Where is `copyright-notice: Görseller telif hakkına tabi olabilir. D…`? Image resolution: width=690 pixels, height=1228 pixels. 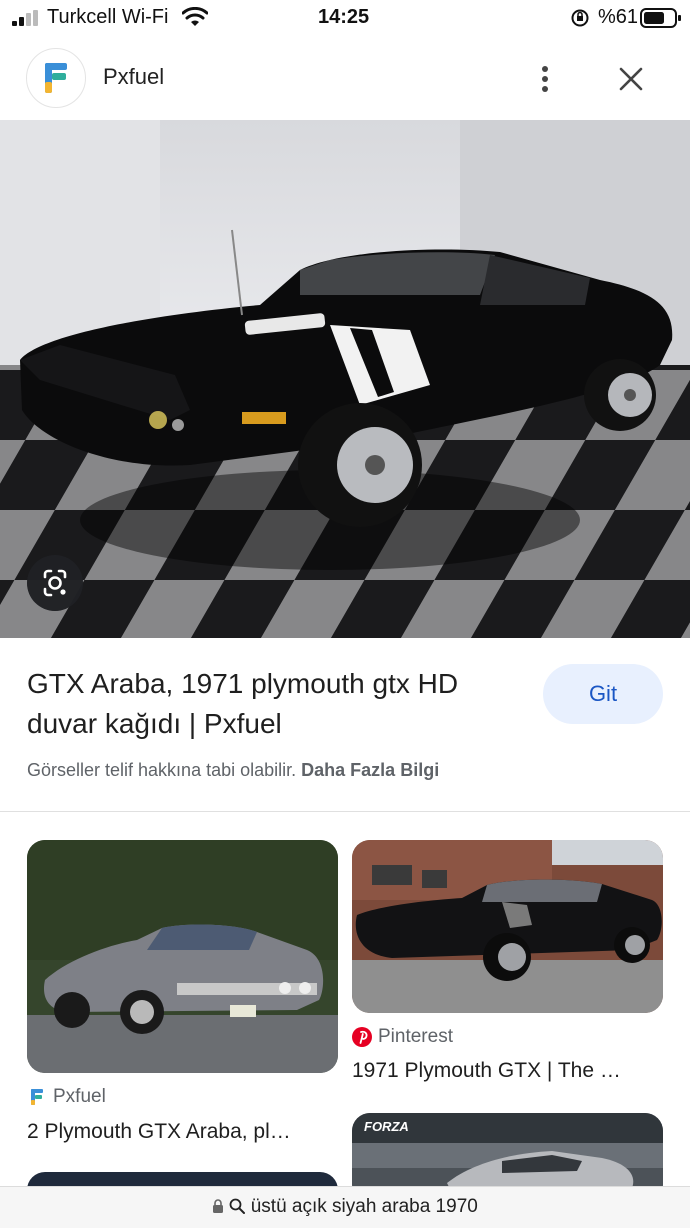 copyright-notice: Görseller telif hakkına tabi olabilir. D… is located at coordinates (233, 770).